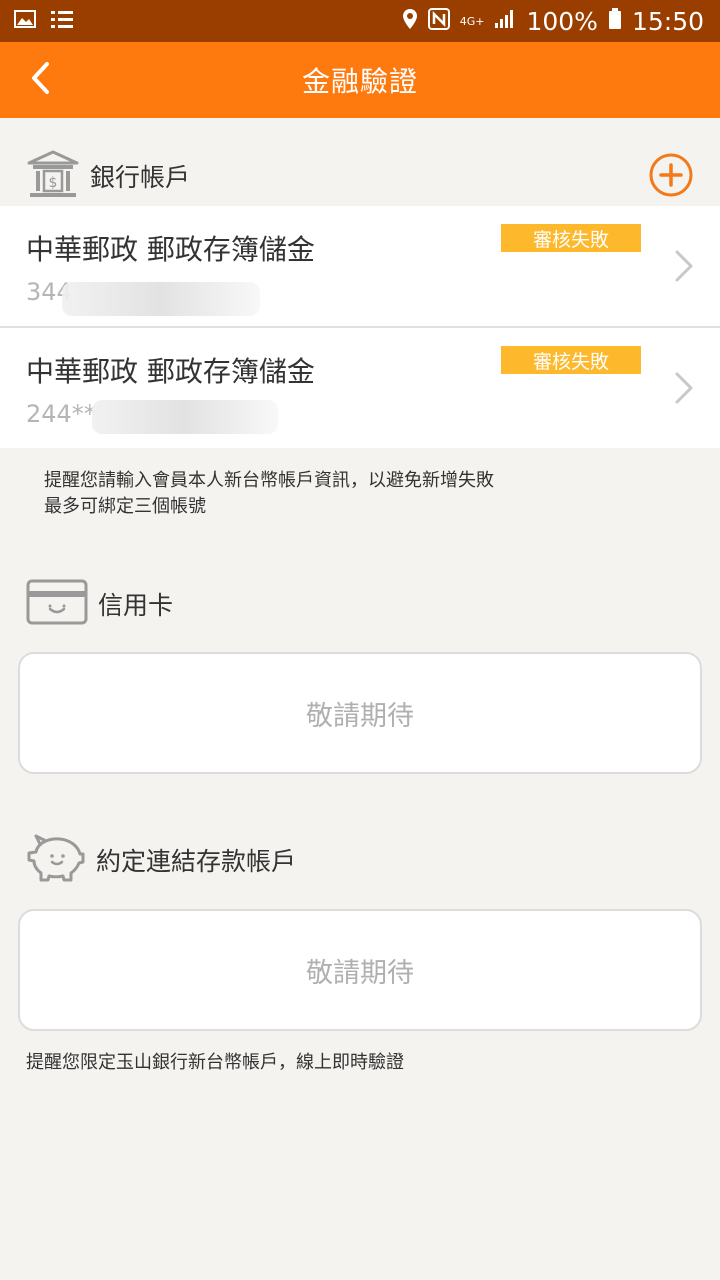 The image size is (720, 1280). Describe the element at coordinates (562, 21) in the screenshot. I see `battery-percent: 100%` at that location.